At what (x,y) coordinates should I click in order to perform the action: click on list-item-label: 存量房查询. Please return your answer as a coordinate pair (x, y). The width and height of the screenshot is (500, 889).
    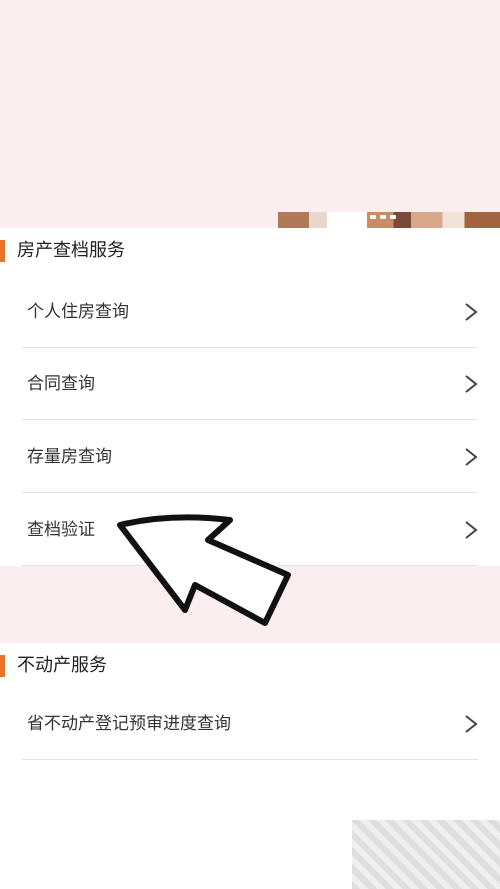
    Looking at the image, I should click on (69, 457).